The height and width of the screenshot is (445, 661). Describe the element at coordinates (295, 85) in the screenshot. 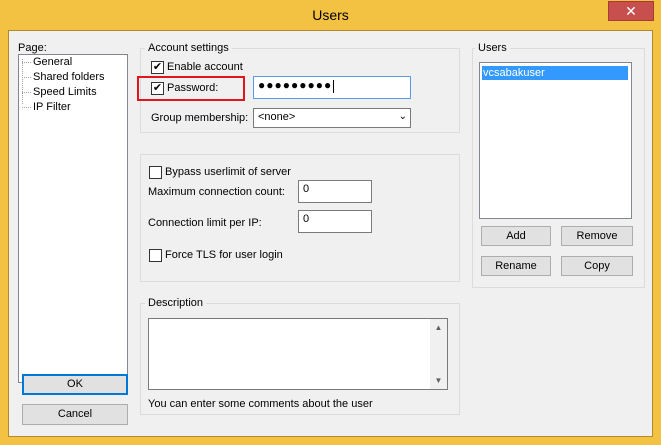

I see `password-value: ●●●●●●●●●` at that location.